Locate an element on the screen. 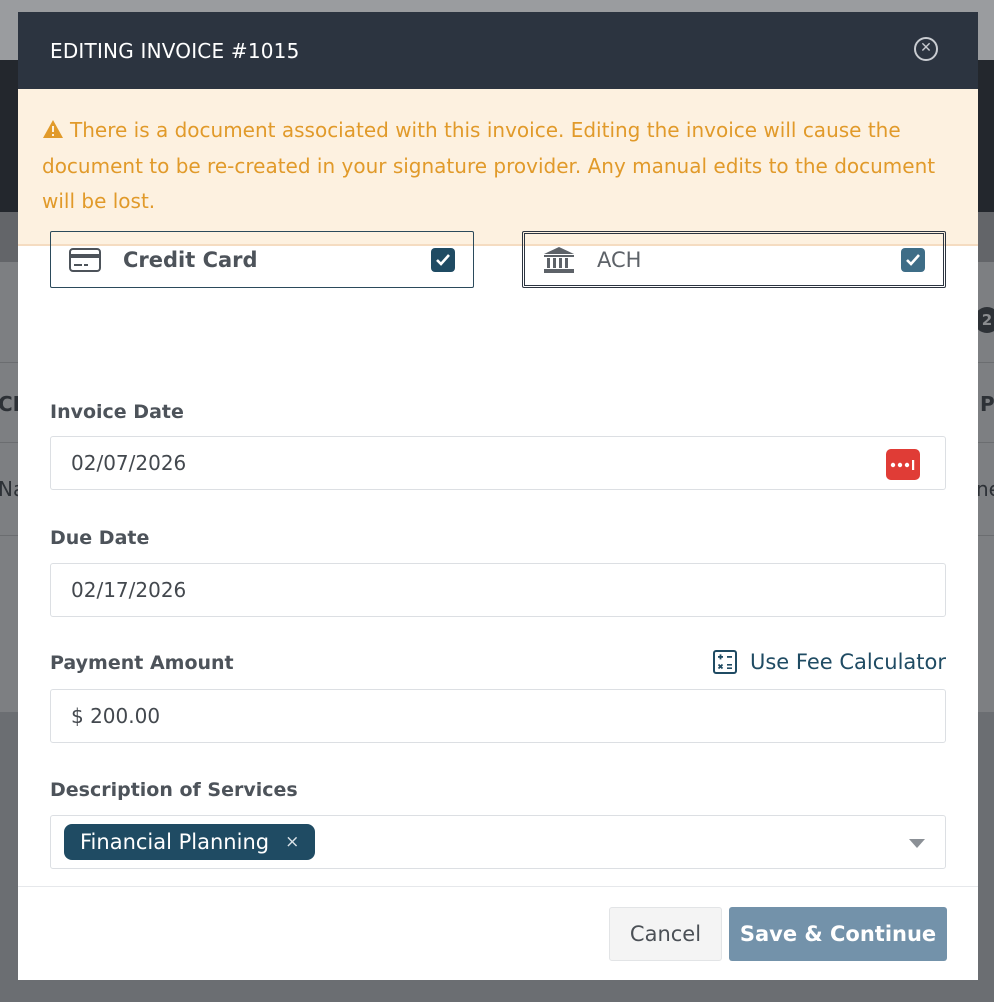 This screenshot has height=1002, width=994. service-tag: Financial Planning × is located at coordinates (190, 842).